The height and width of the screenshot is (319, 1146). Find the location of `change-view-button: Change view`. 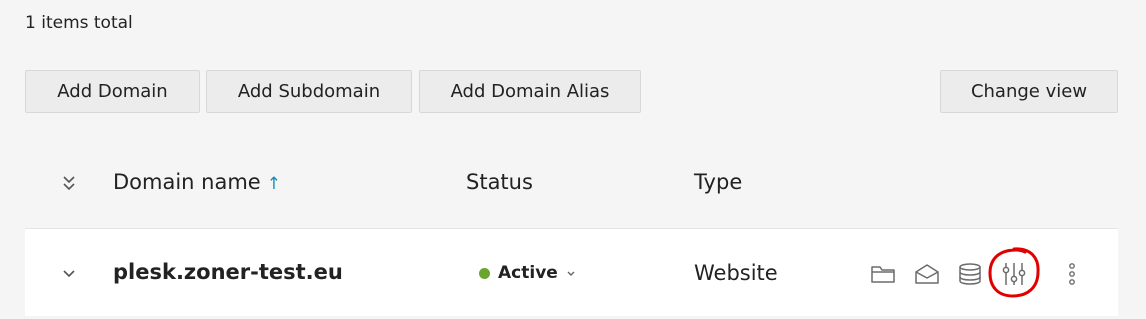

change-view-button: Change view is located at coordinates (1029, 91).